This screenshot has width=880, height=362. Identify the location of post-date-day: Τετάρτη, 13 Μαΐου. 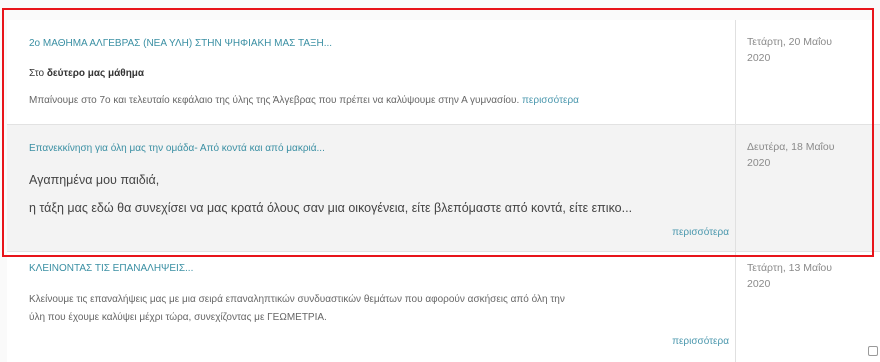
(789, 268).